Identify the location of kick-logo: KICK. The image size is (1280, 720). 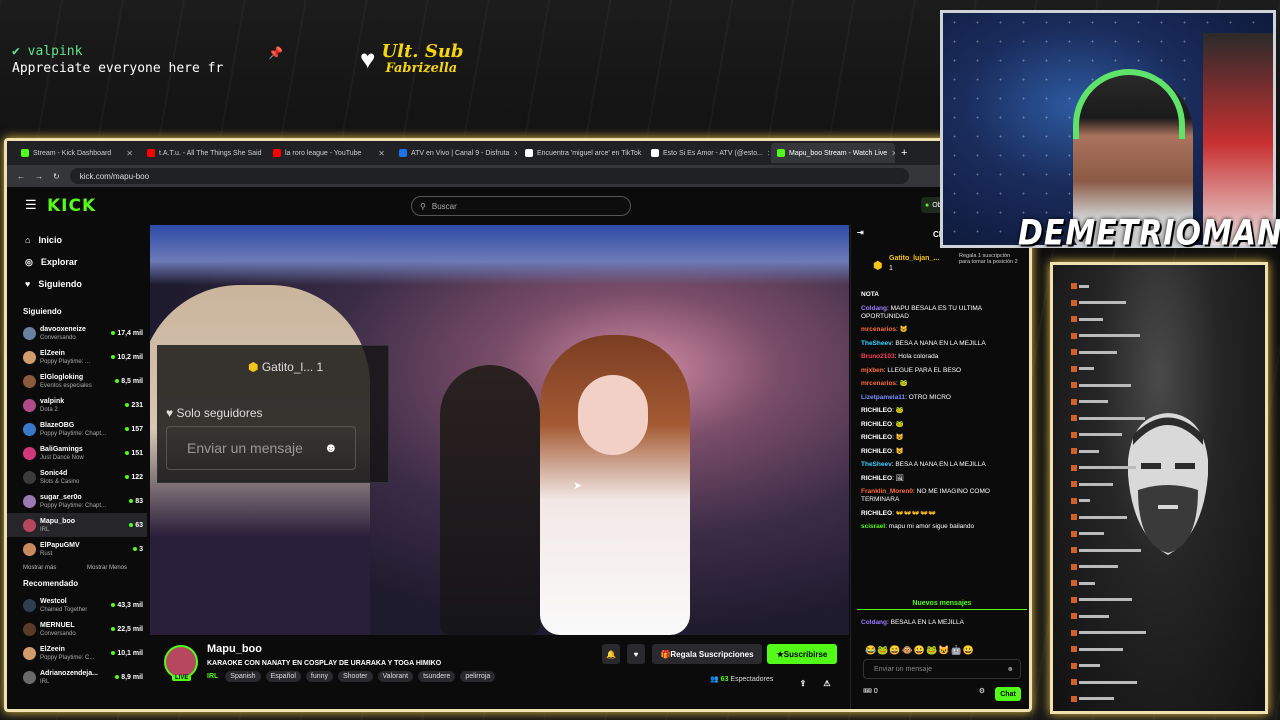
(71, 206).